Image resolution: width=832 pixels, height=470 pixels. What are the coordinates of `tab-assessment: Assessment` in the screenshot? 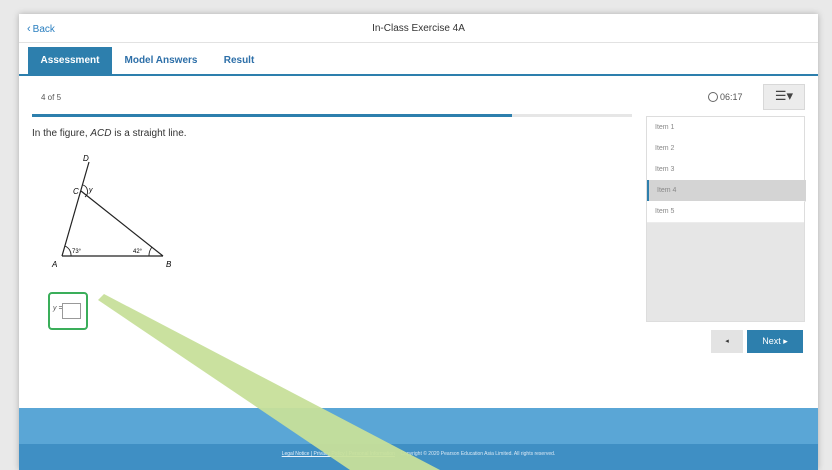 It's located at (70, 60).